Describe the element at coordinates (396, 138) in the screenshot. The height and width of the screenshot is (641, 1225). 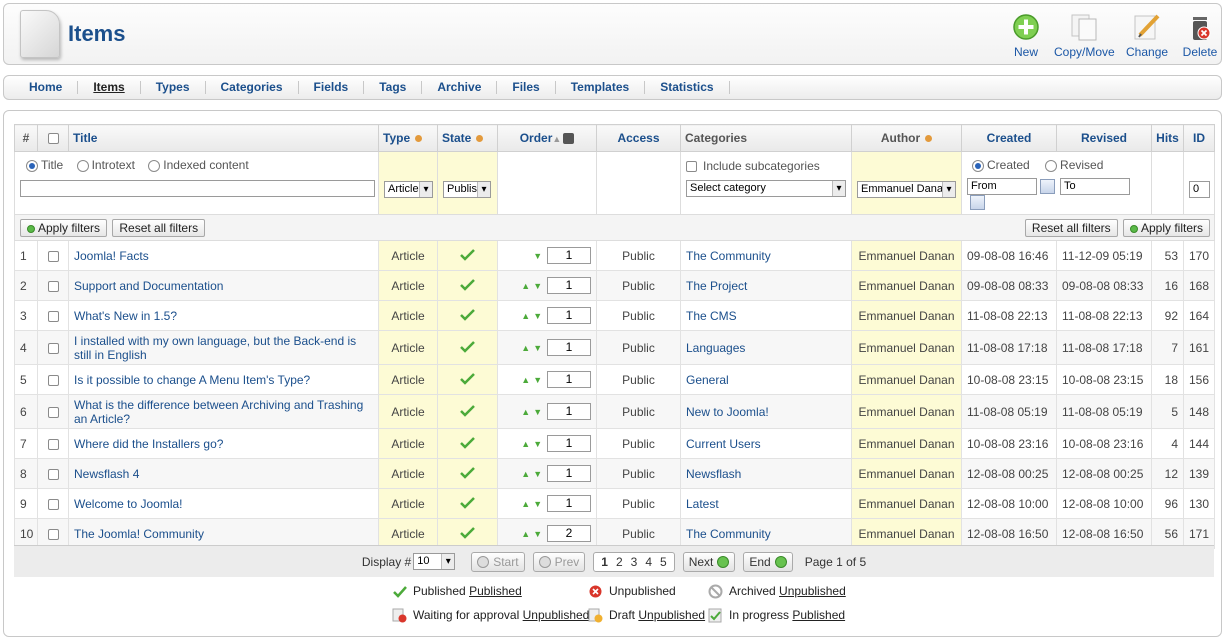
I see `col-type-label: Type` at that location.